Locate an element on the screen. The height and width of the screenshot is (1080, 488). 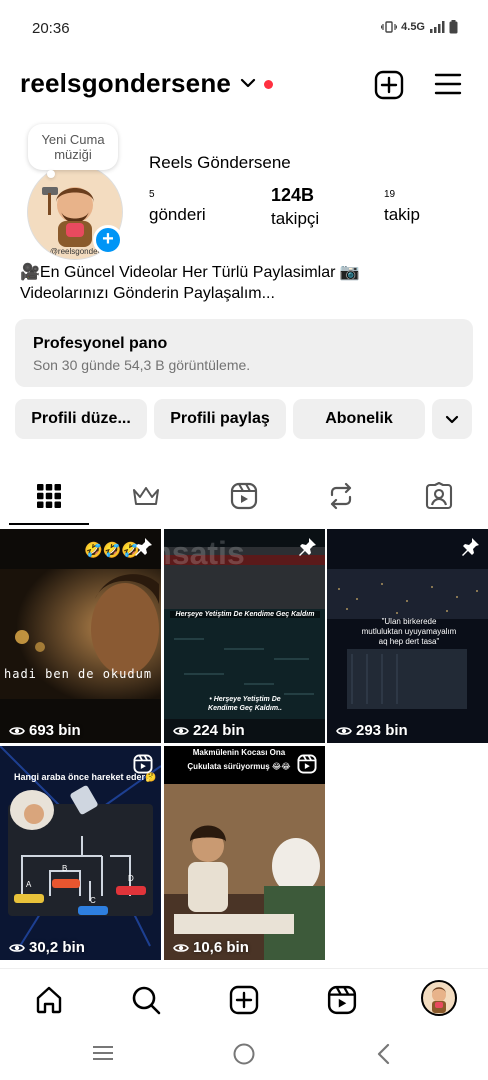
repost-icon is located at coordinates (341, 496).